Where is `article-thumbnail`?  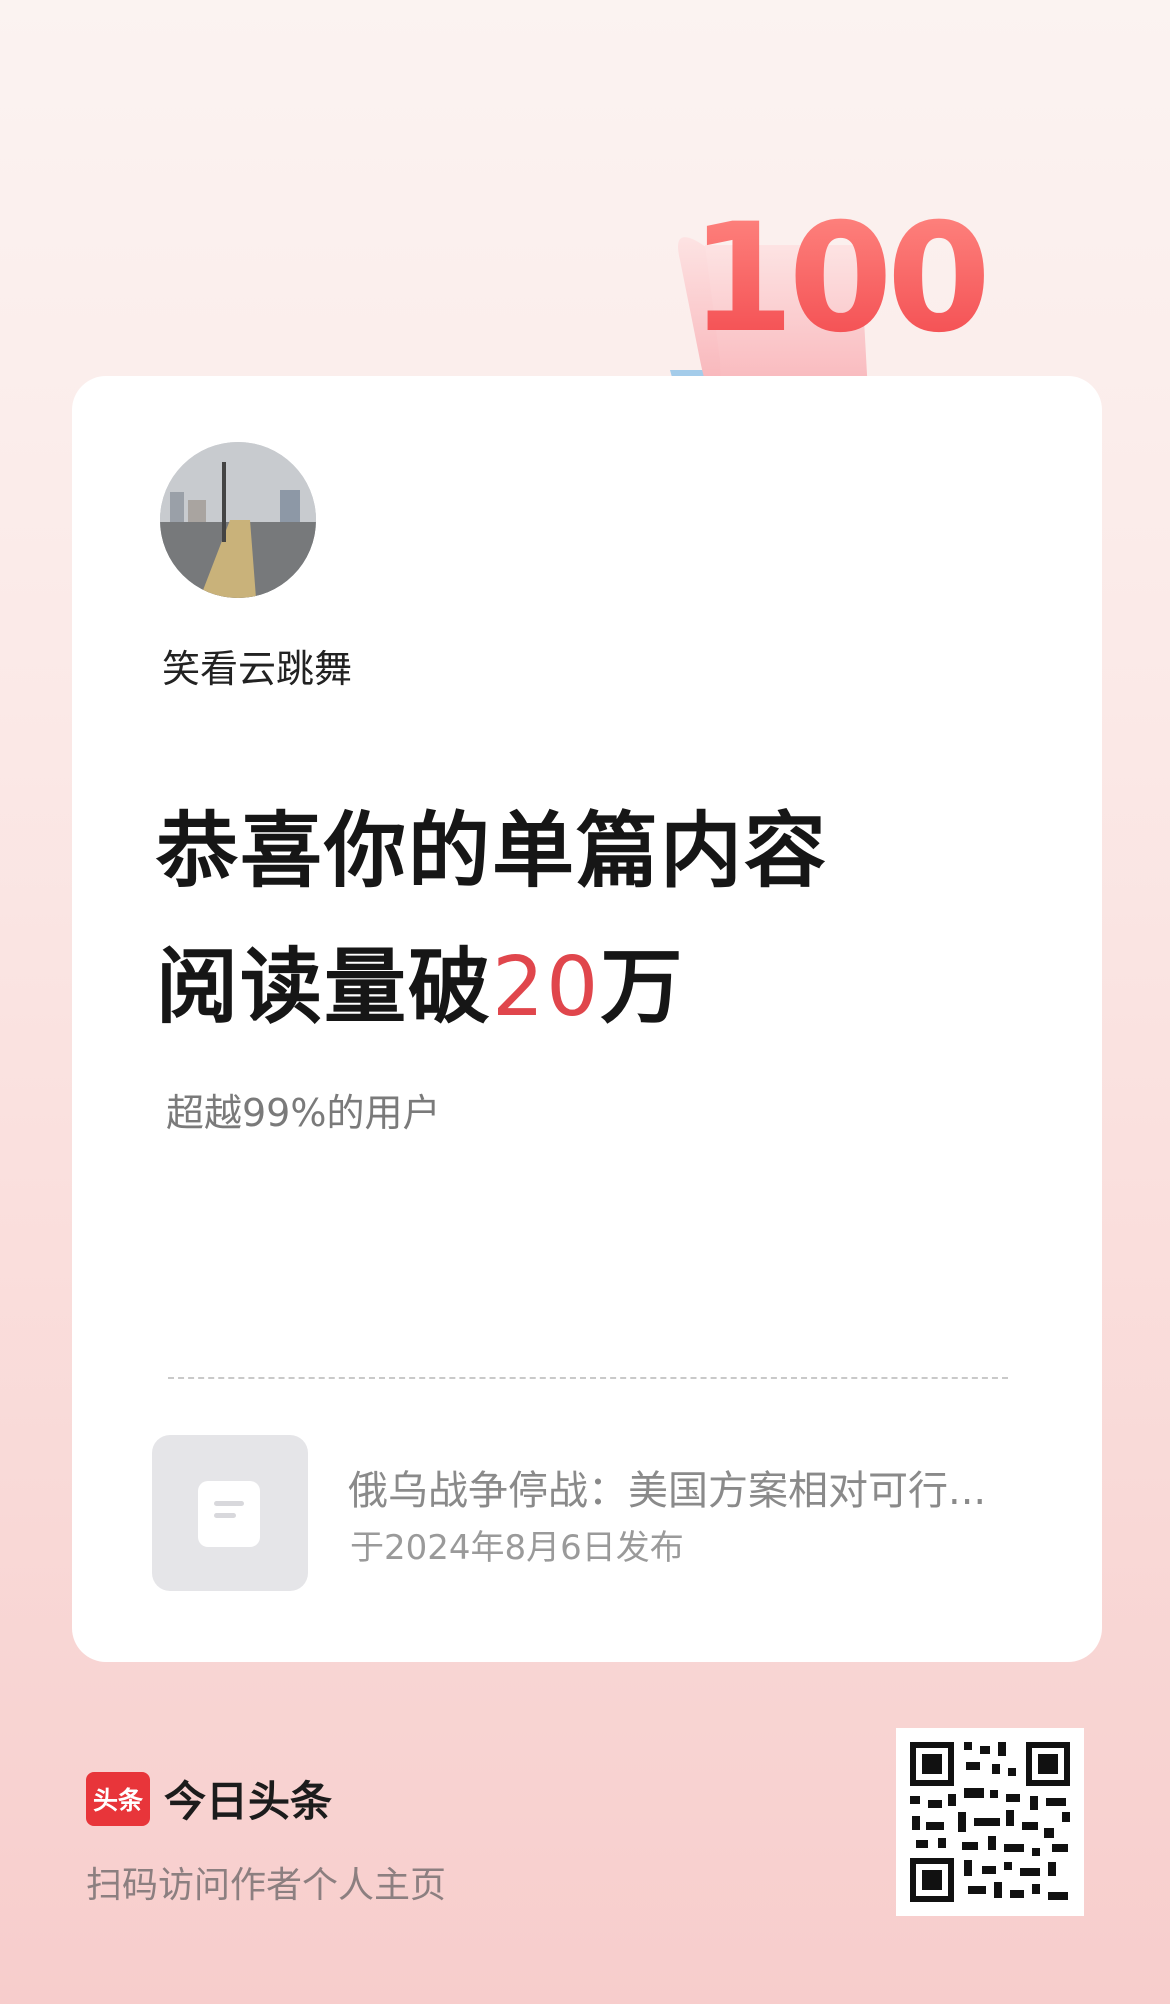
article-thumbnail is located at coordinates (230, 1513).